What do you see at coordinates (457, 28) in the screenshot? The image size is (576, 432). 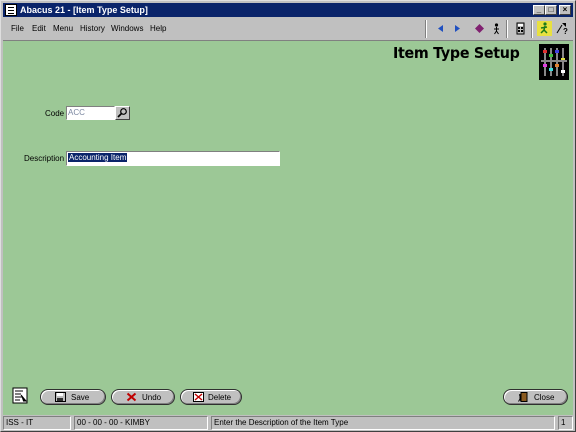 I see `arrow-right-icon` at bounding box center [457, 28].